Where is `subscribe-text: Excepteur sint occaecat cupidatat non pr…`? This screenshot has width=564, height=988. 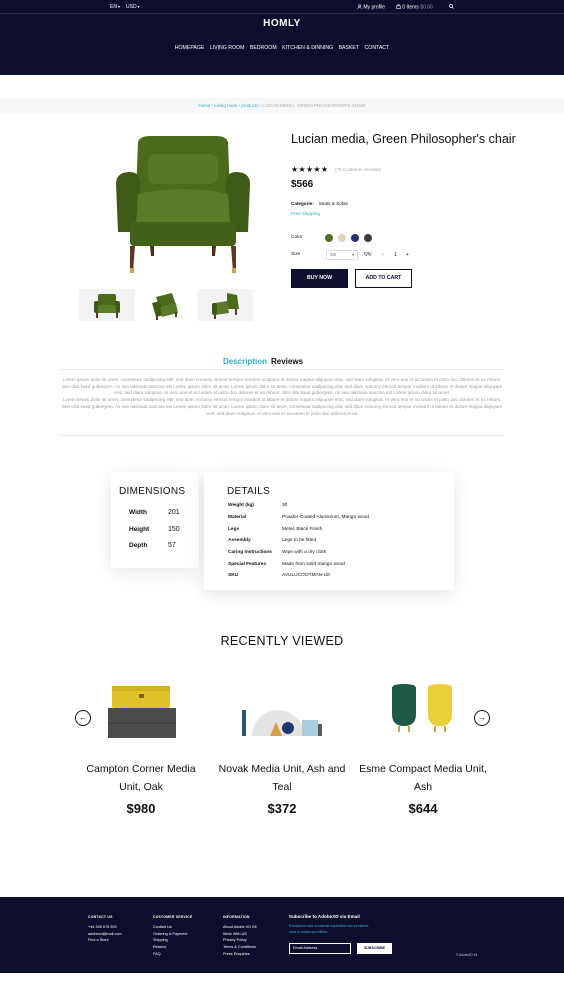
subscribe-text: Excepteur sint occaecat cupidatat non pr… is located at coordinates (329, 929).